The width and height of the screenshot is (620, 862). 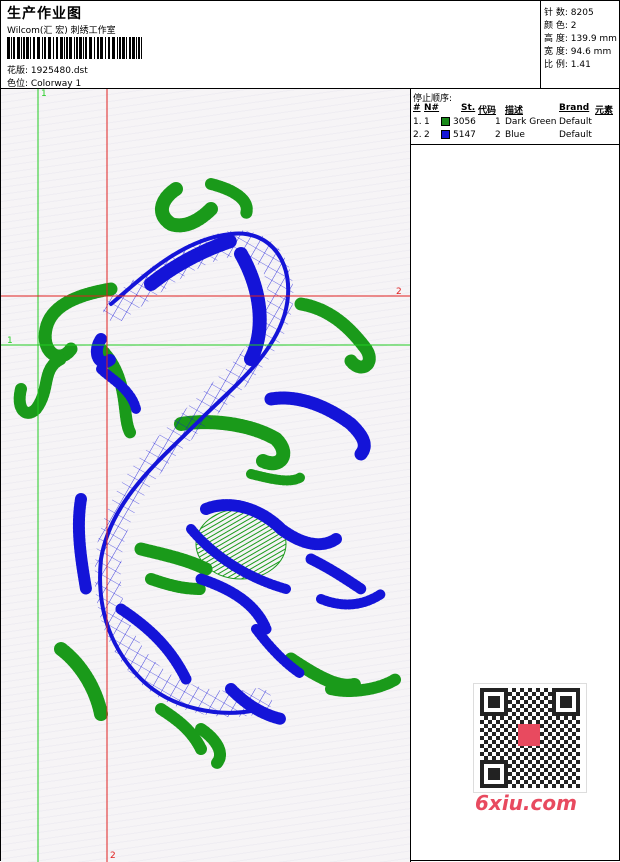 What do you see at coordinates (432, 108) in the screenshot?
I see `col-n: N#` at bounding box center [432, 108].